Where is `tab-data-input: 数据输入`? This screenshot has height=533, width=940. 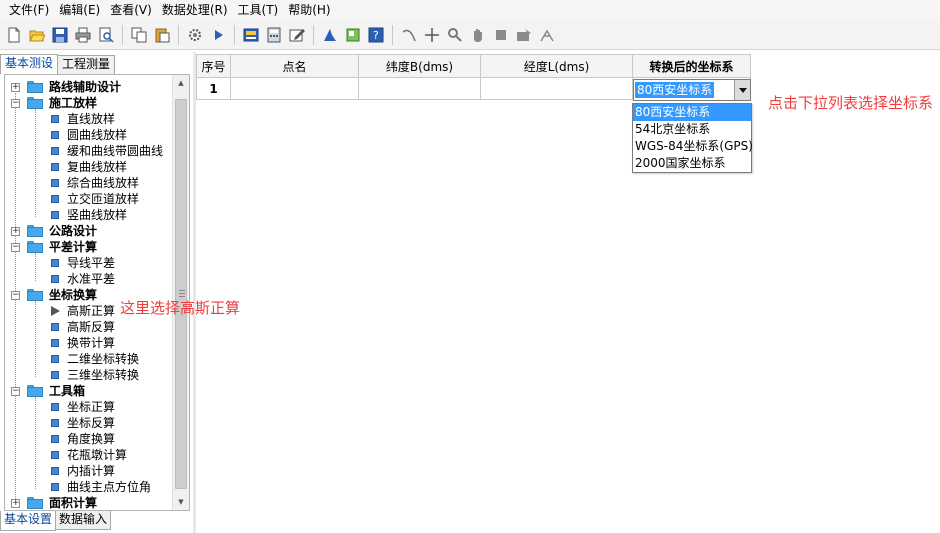
tab-data-input: 数据输入 is located at coordinates (83, 520).